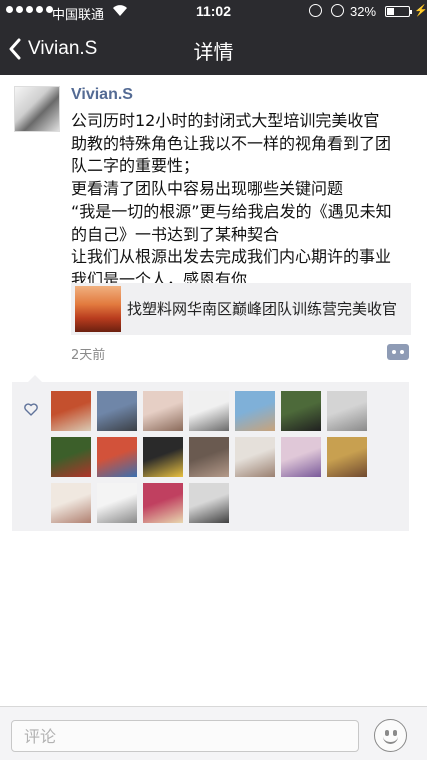  I want to click on author-avatar, so click(37, 109).